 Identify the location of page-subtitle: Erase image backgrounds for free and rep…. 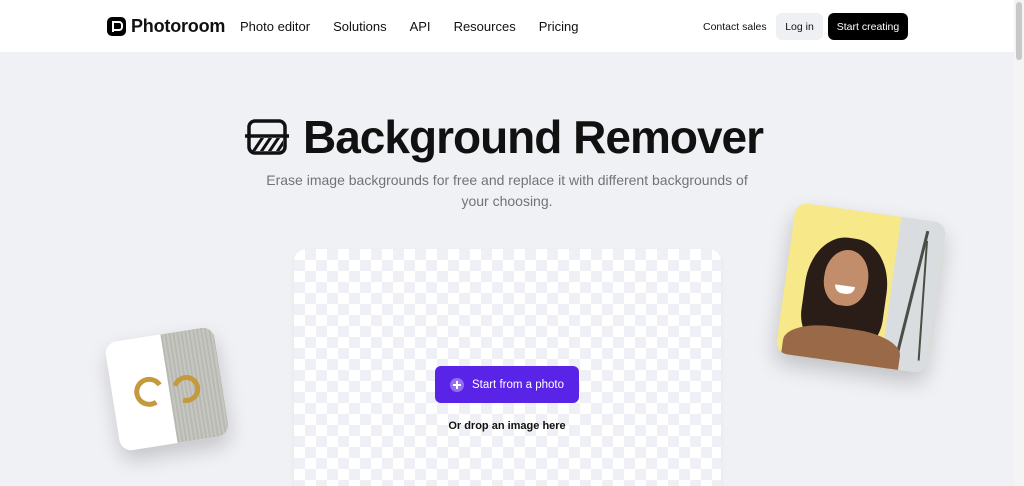
(507, 191).